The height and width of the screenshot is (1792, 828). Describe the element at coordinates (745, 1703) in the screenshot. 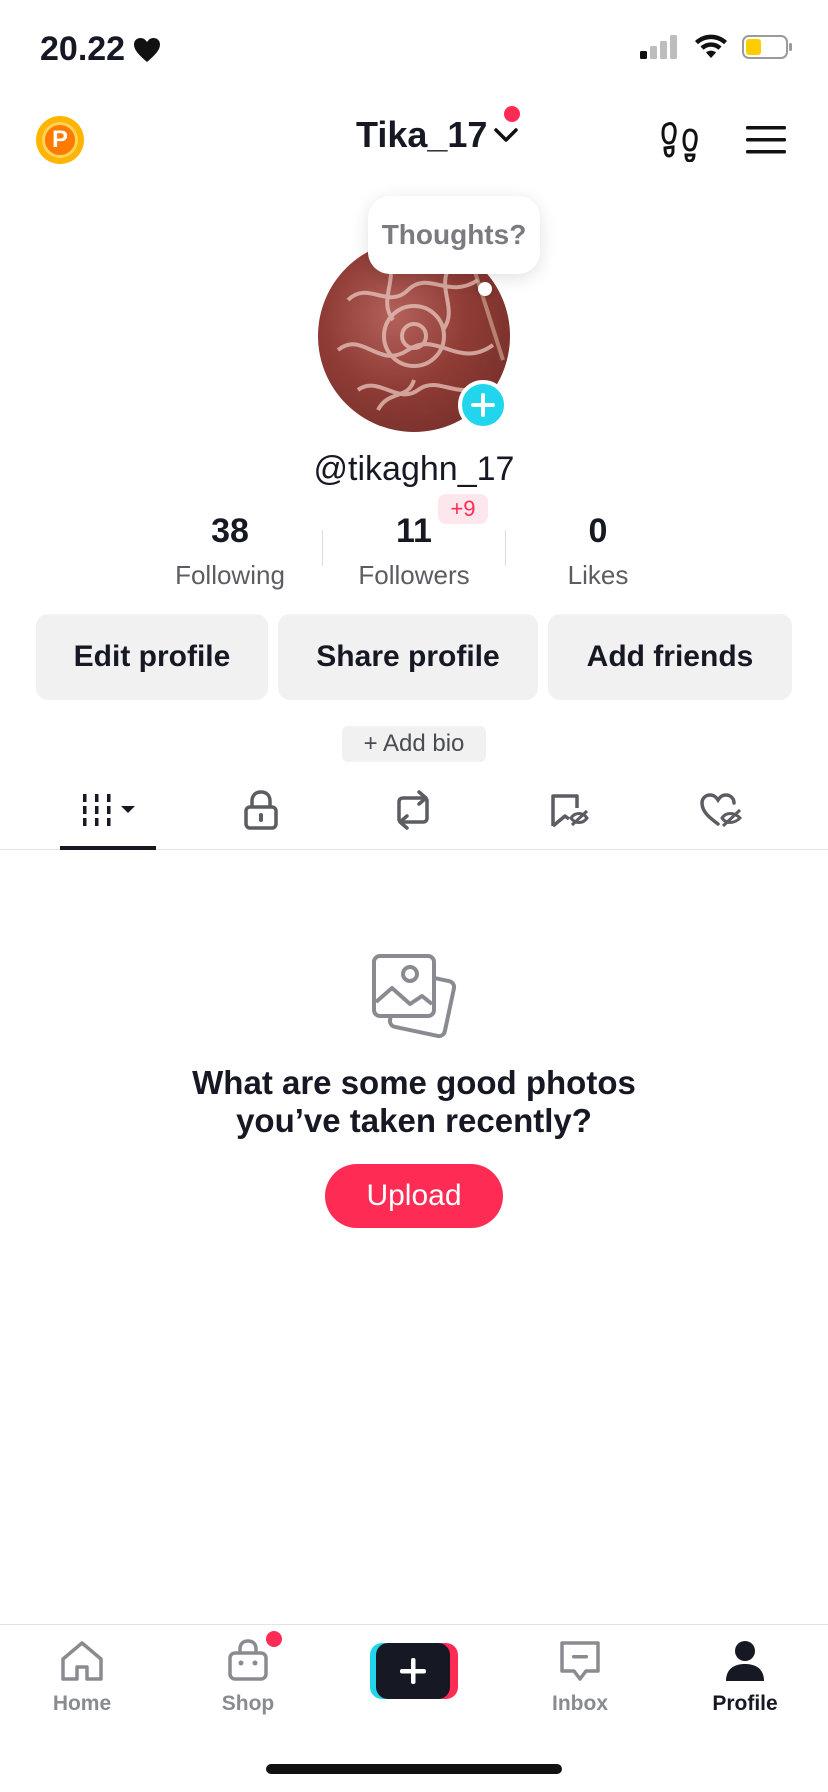

I see `nav-label: Profile` at that location.